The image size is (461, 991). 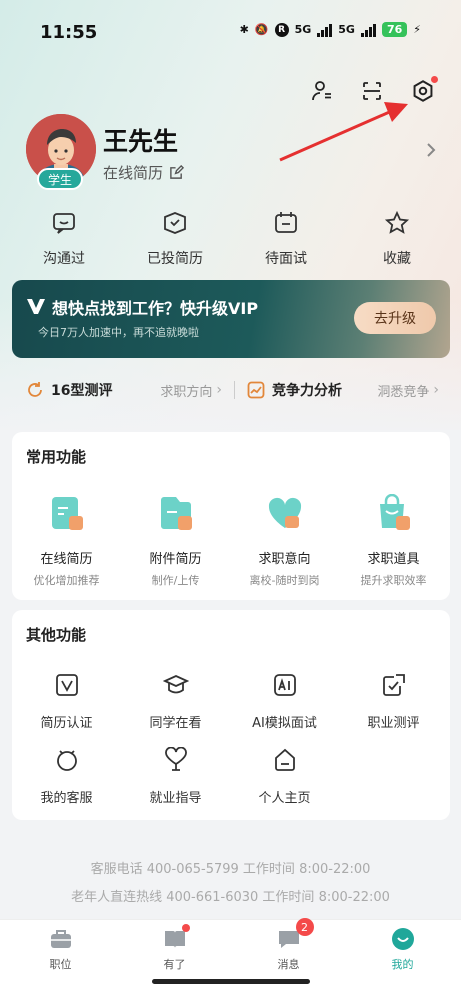 I want to click on status-bar: 11:55 ✱ 🔕 R 5G 5G 76 ⚡, so click(x=230, y=31).